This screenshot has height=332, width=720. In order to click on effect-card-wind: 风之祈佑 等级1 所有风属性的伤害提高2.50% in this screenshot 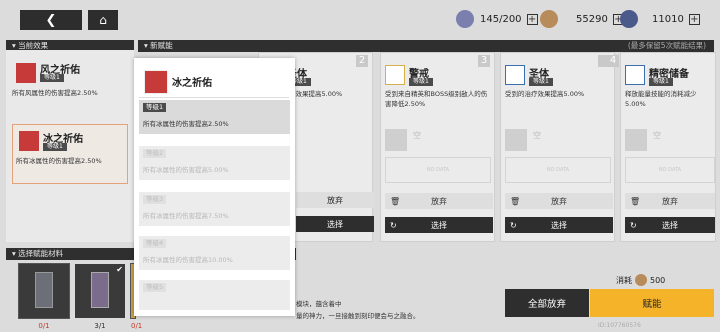, I will do `click(71, 81)`.